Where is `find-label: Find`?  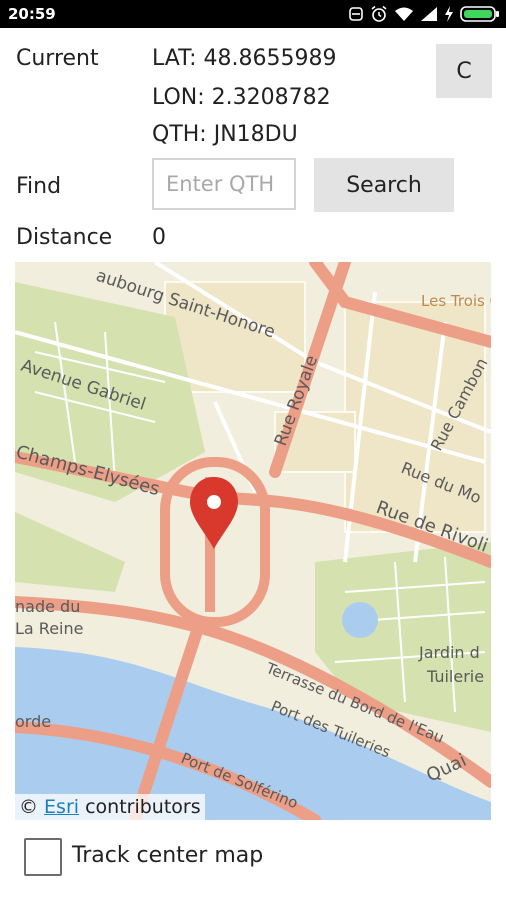
find-label: Find is located at coordinates (39, 186).